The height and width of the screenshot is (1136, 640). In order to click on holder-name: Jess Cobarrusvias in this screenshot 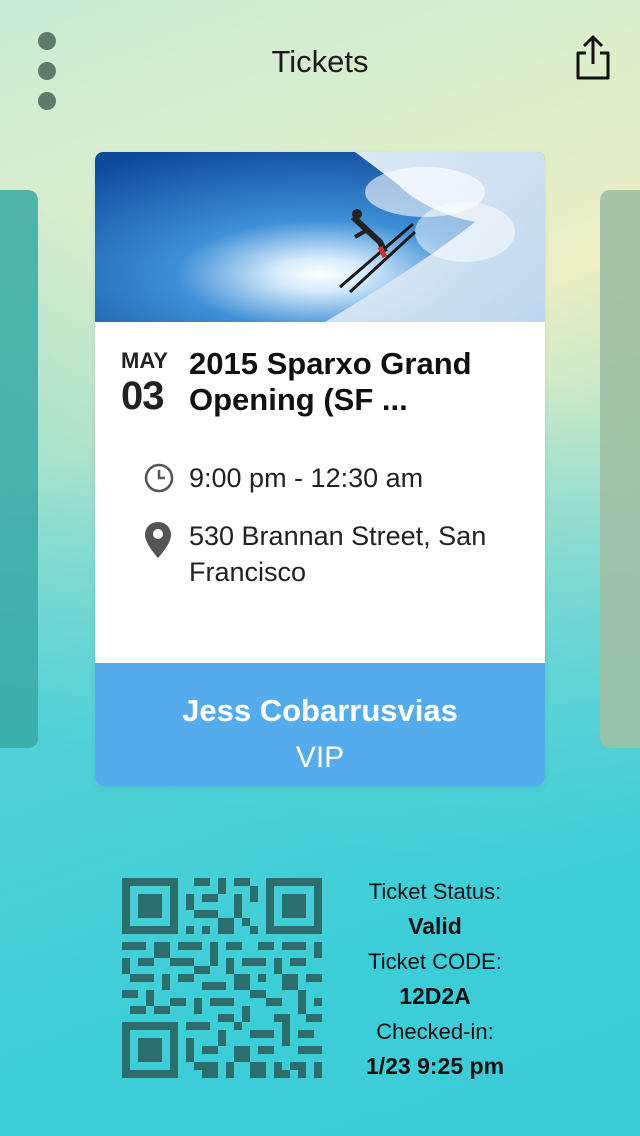, I will do `click(320, 710)`.